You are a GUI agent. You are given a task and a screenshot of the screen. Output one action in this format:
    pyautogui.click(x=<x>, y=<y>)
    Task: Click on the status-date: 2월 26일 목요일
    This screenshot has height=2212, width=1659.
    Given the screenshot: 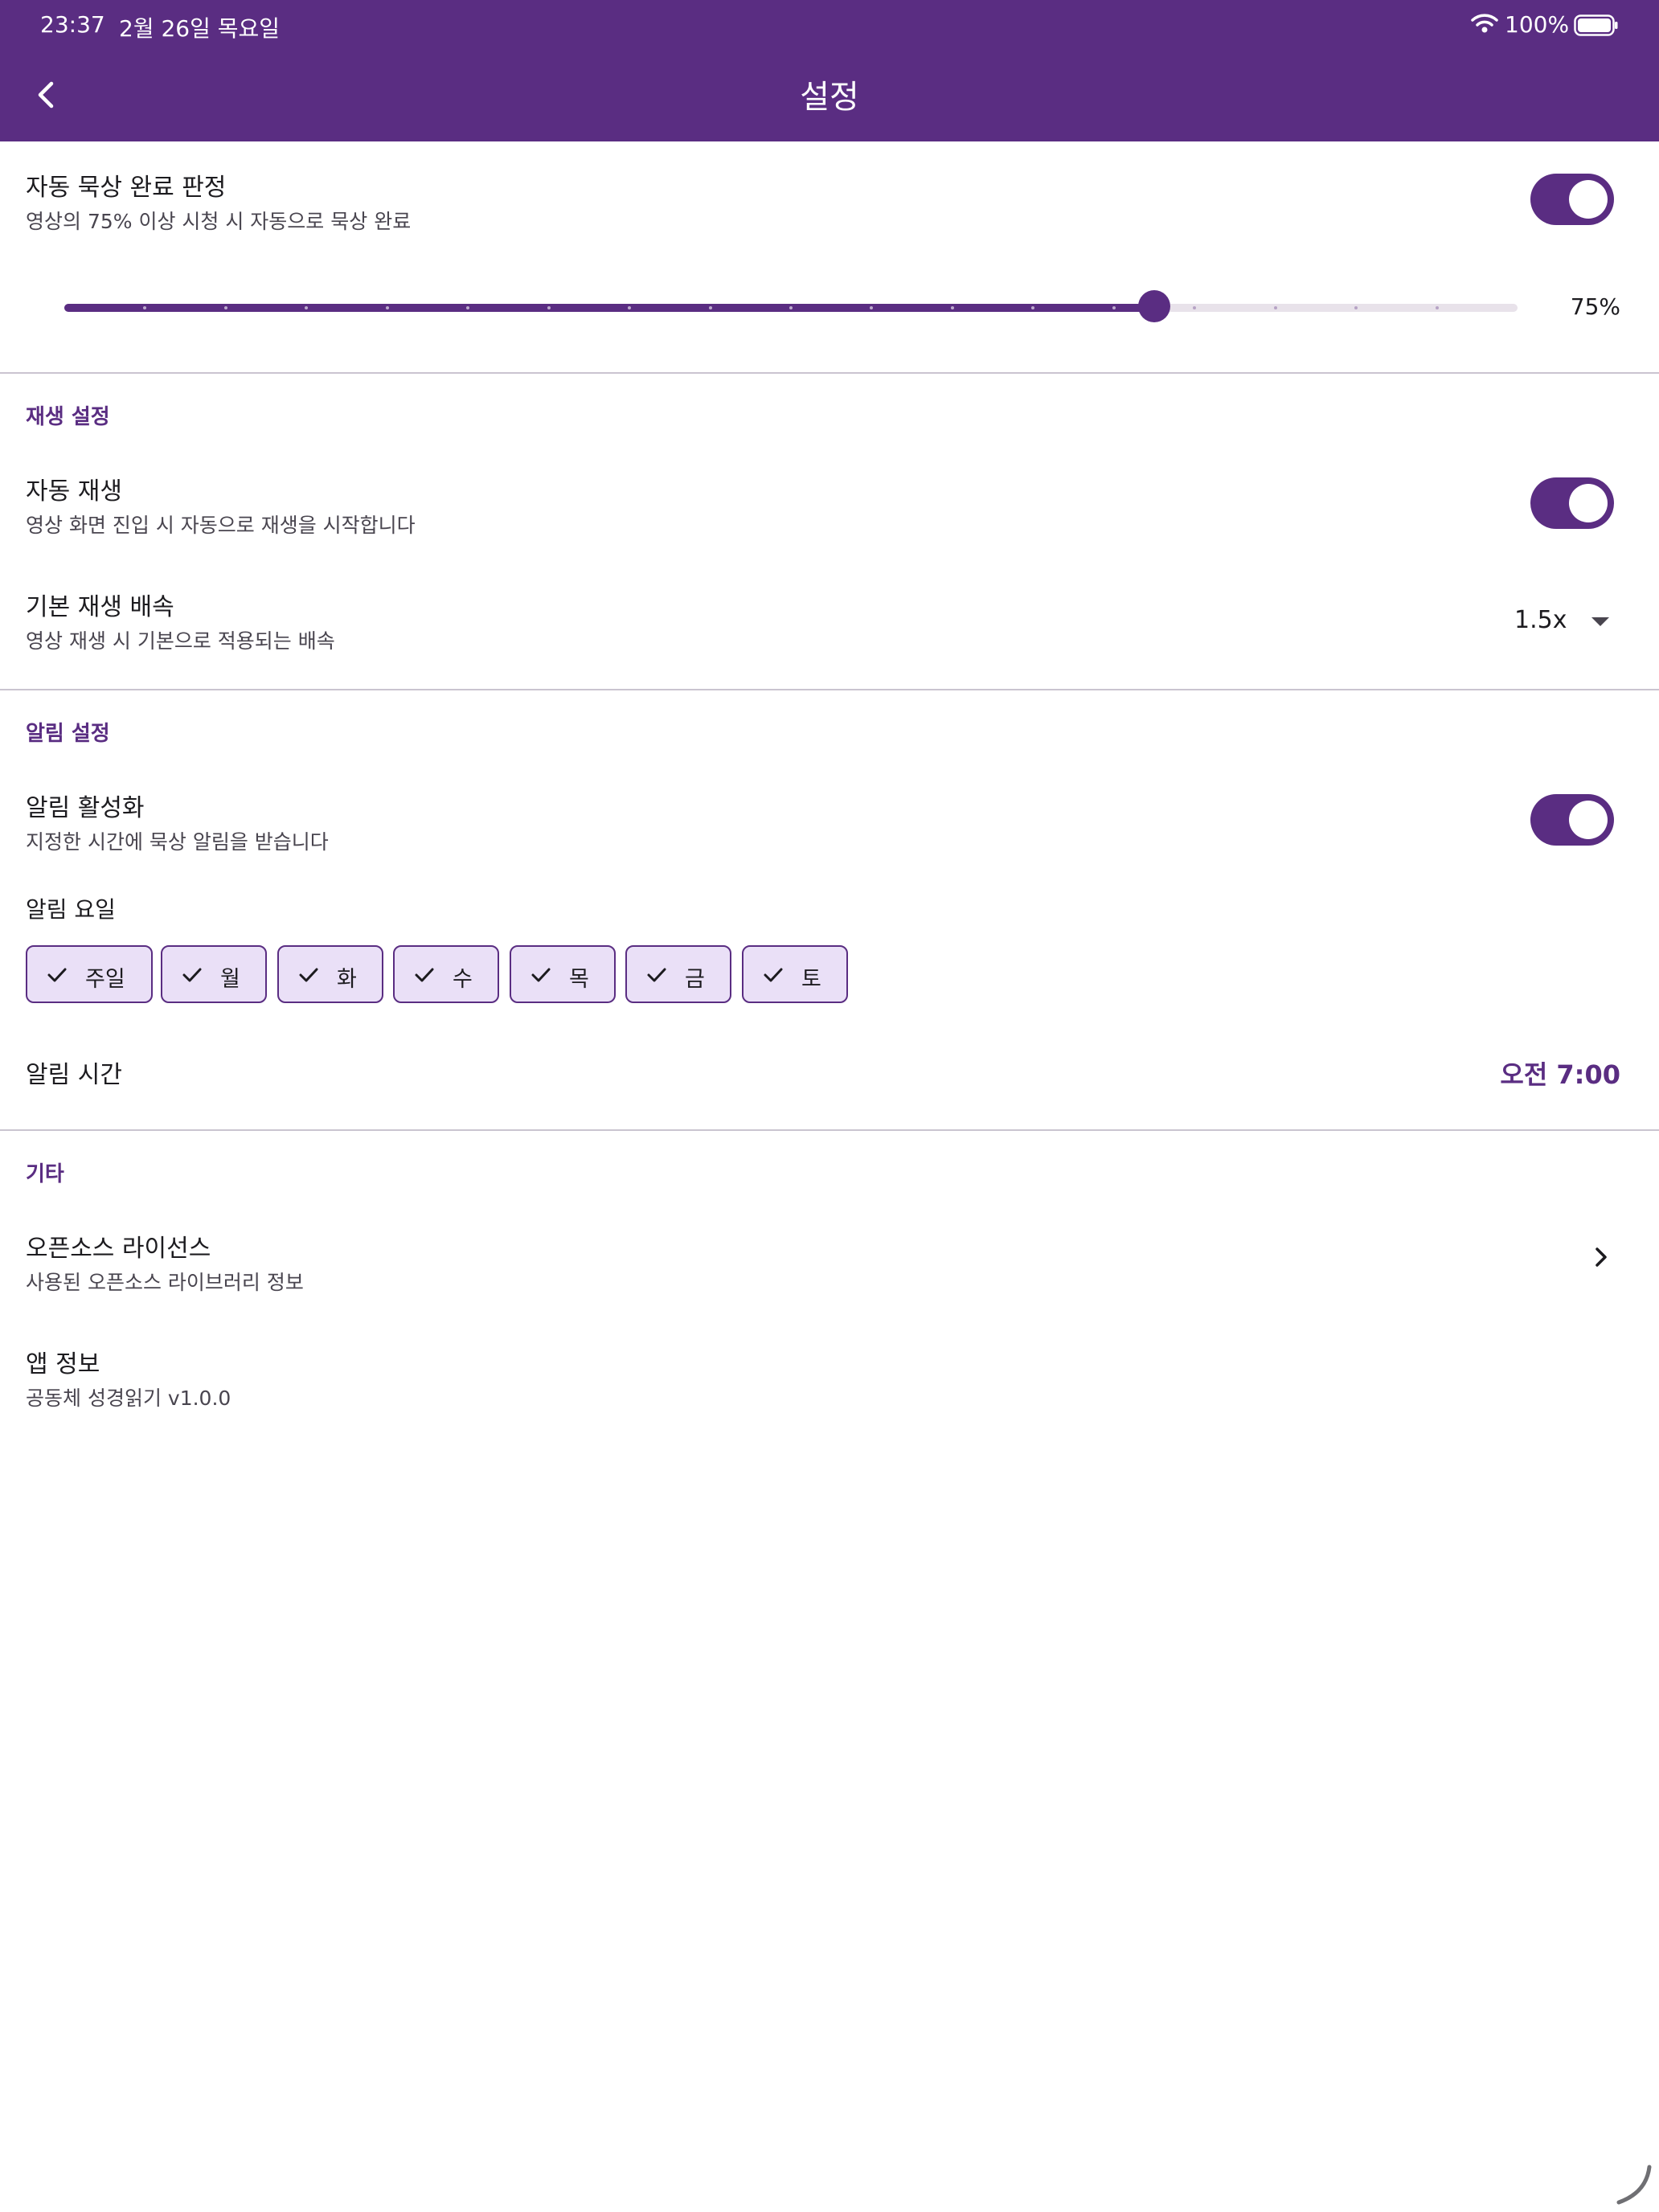 What is the action you would take?
    pyautogui.click(x=200, y=28)
    